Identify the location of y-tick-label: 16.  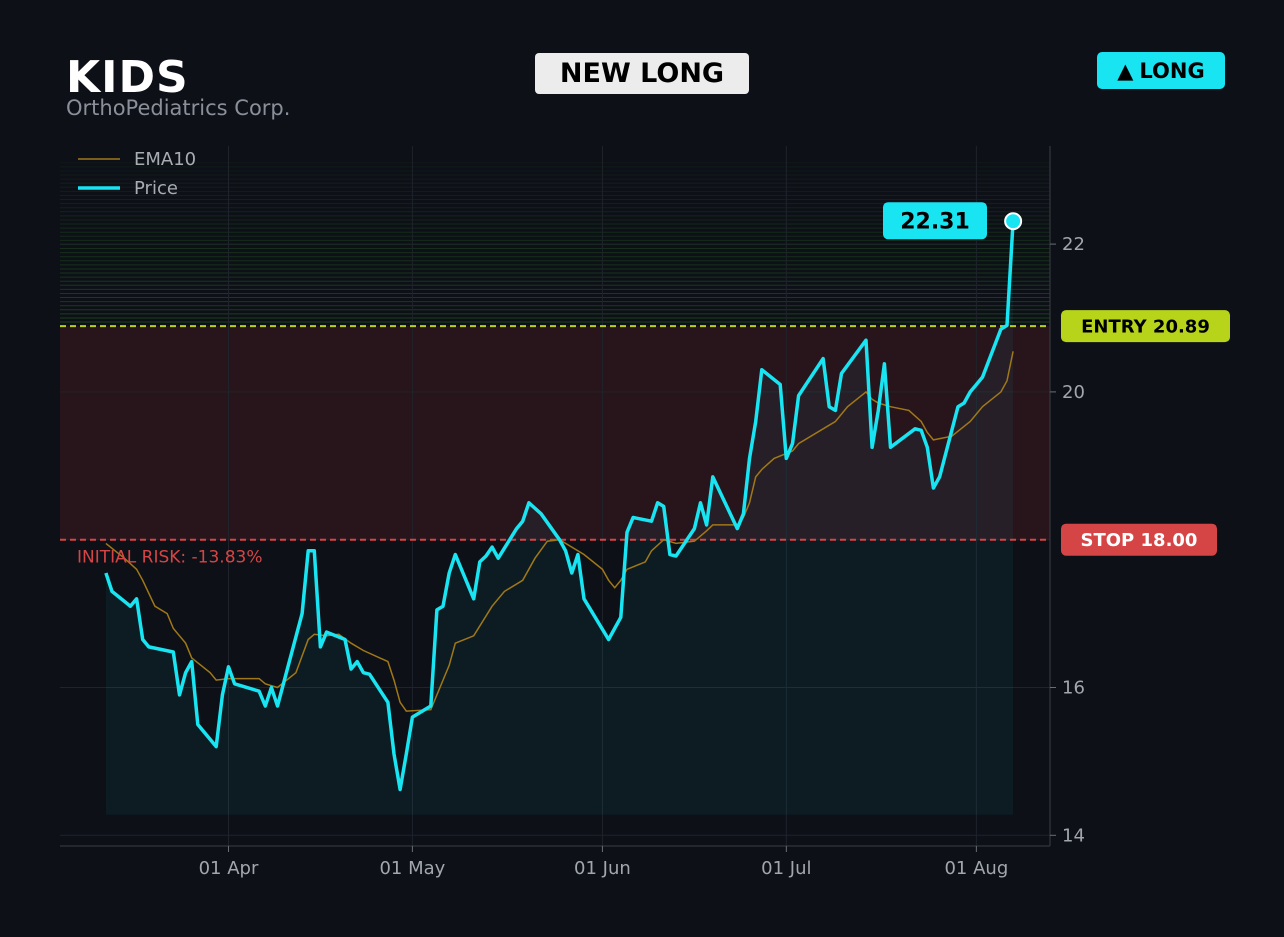
(1073, 688).